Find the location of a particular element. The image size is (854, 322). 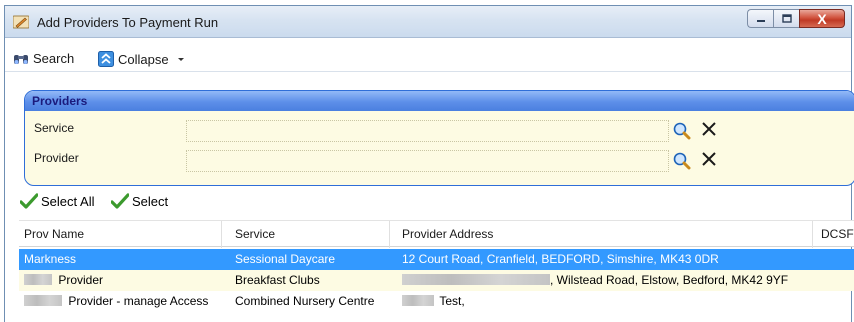

service-field-row: Service is located at coordinates (439, 129).